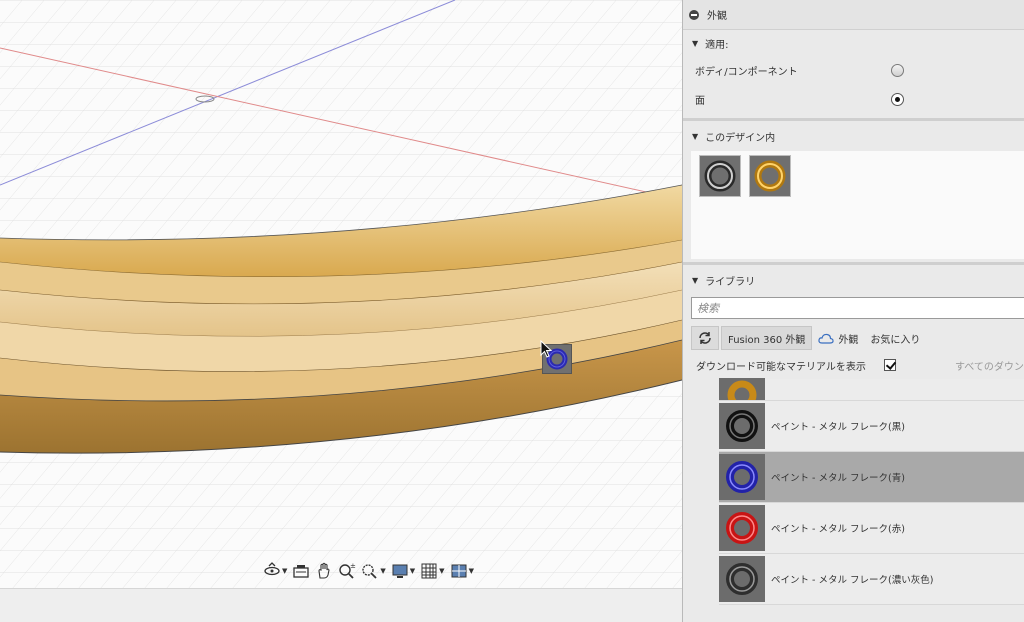 Image resolution: width=1024 pixels, height=622 pixels. I want to click on design-materials-area, so click(857, 205).